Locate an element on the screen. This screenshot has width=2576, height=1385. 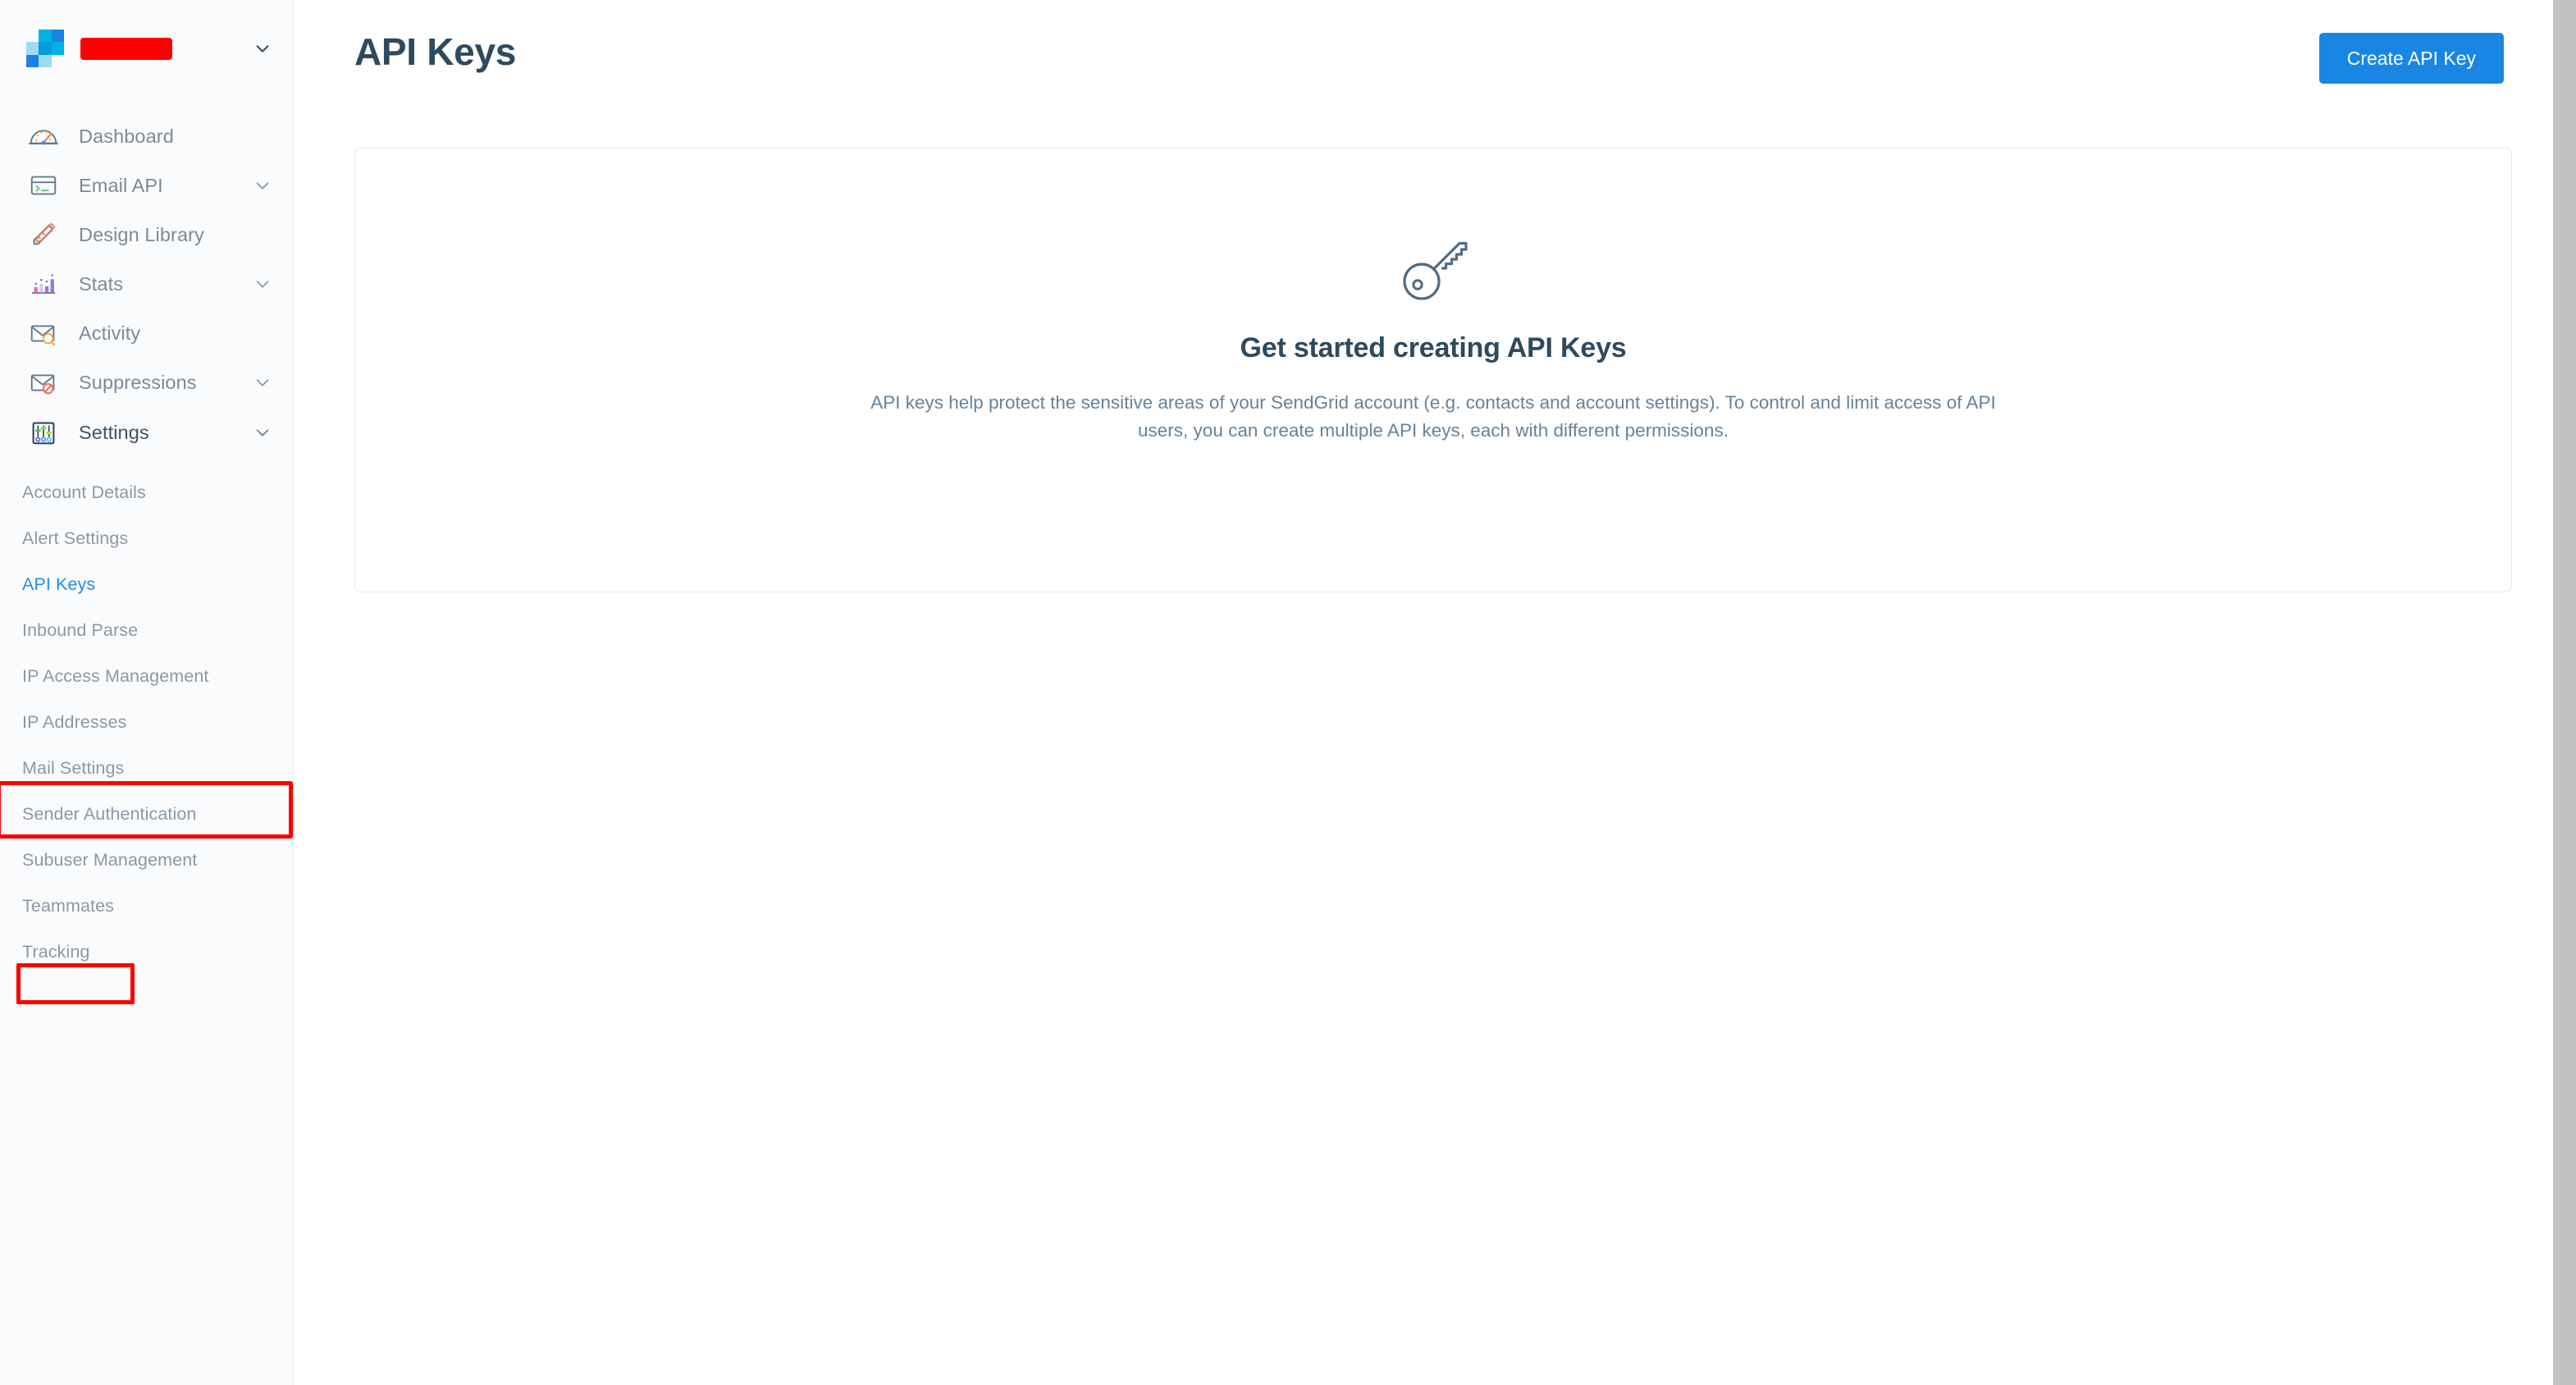
brand-row is located at coordinates (147, 49).